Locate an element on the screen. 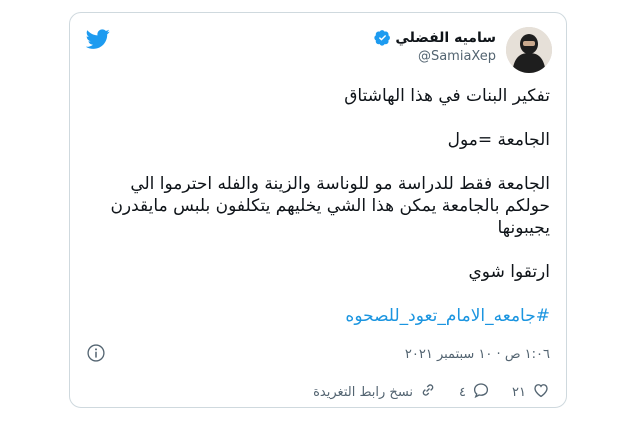 Image resolution: width=618 pixels, height=425 pixels. copy-link-button: نسخ رابط التغريدة is located at coordinates (375, 392).